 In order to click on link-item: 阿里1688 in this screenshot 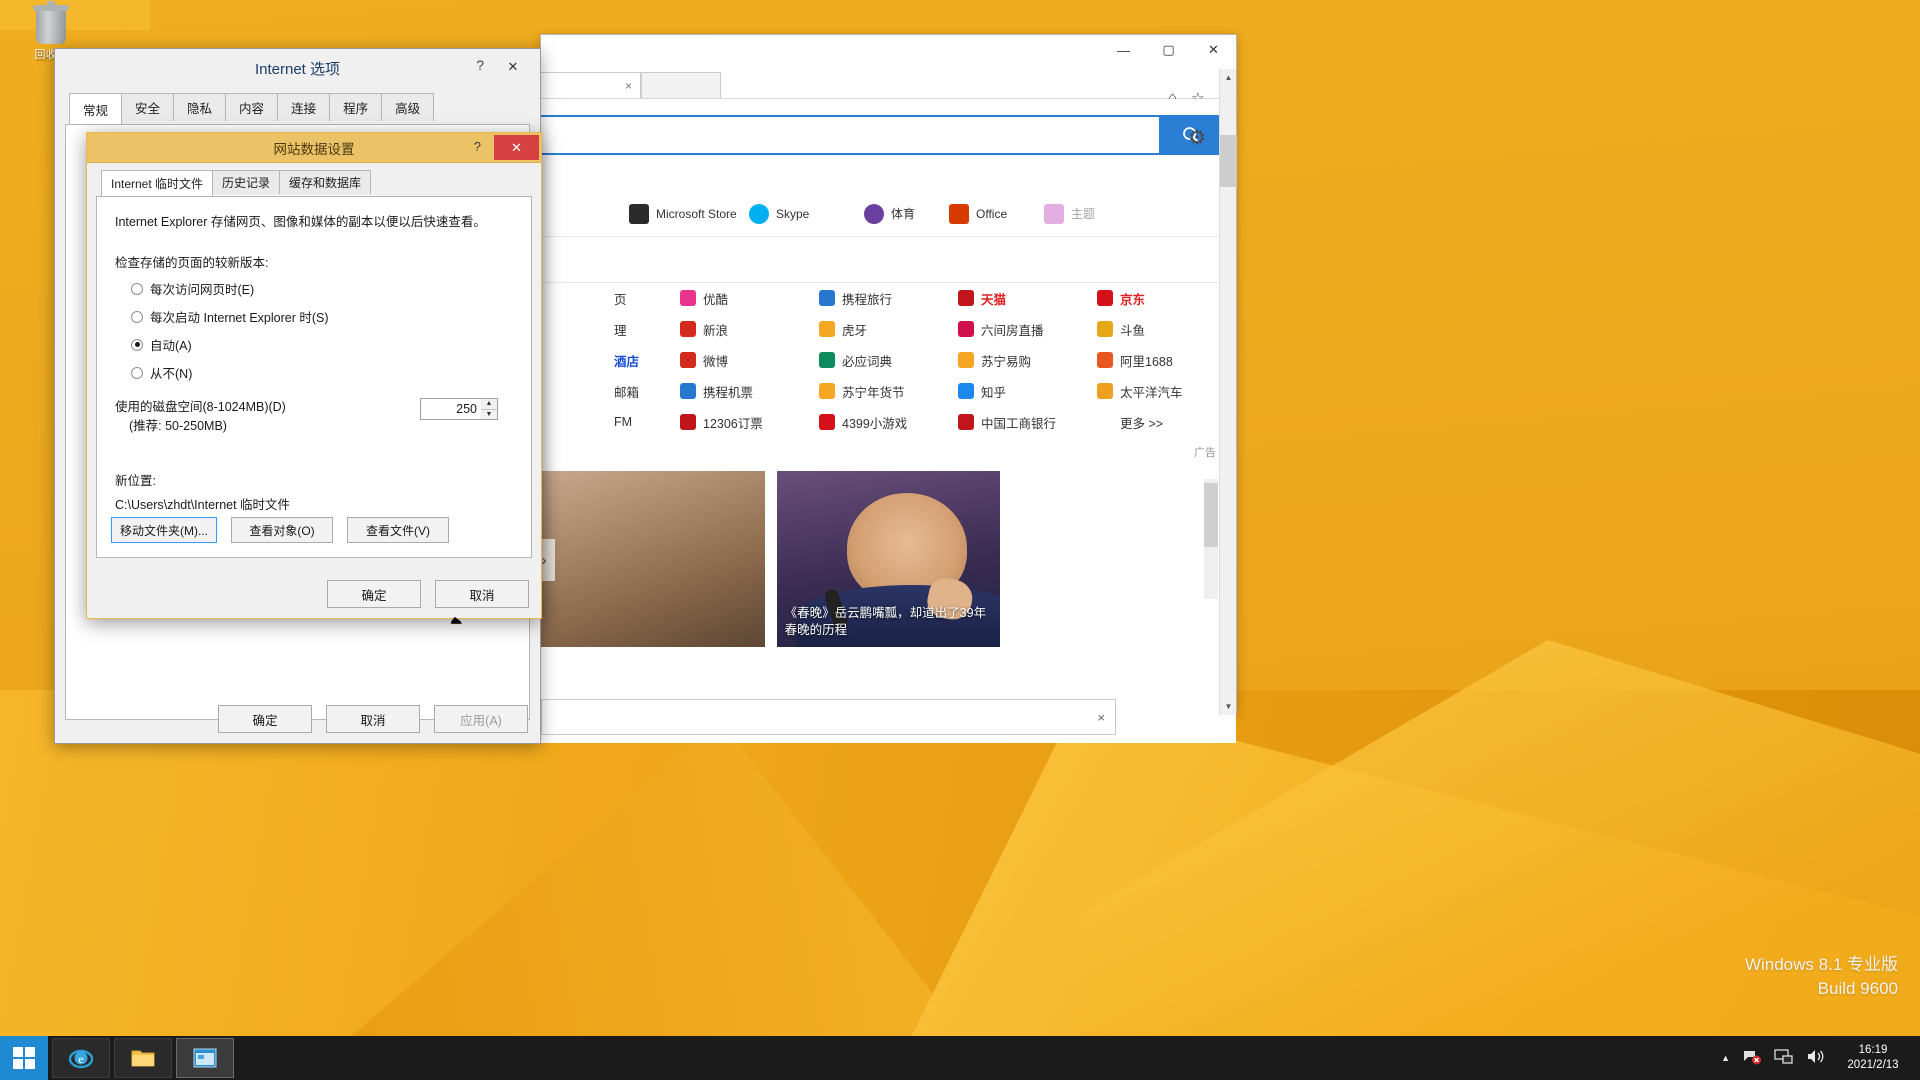, I will do `click(1166, 360)`.